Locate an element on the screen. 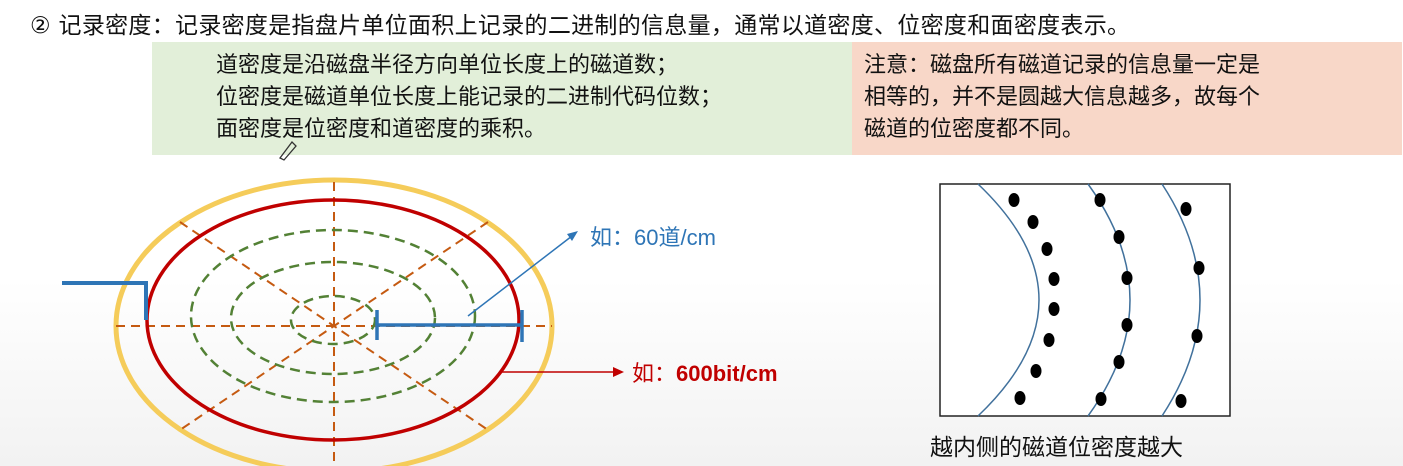 The height and width of the screenshot is (466, 1403). bit-density-arrow is located at coordinates (563, 372).